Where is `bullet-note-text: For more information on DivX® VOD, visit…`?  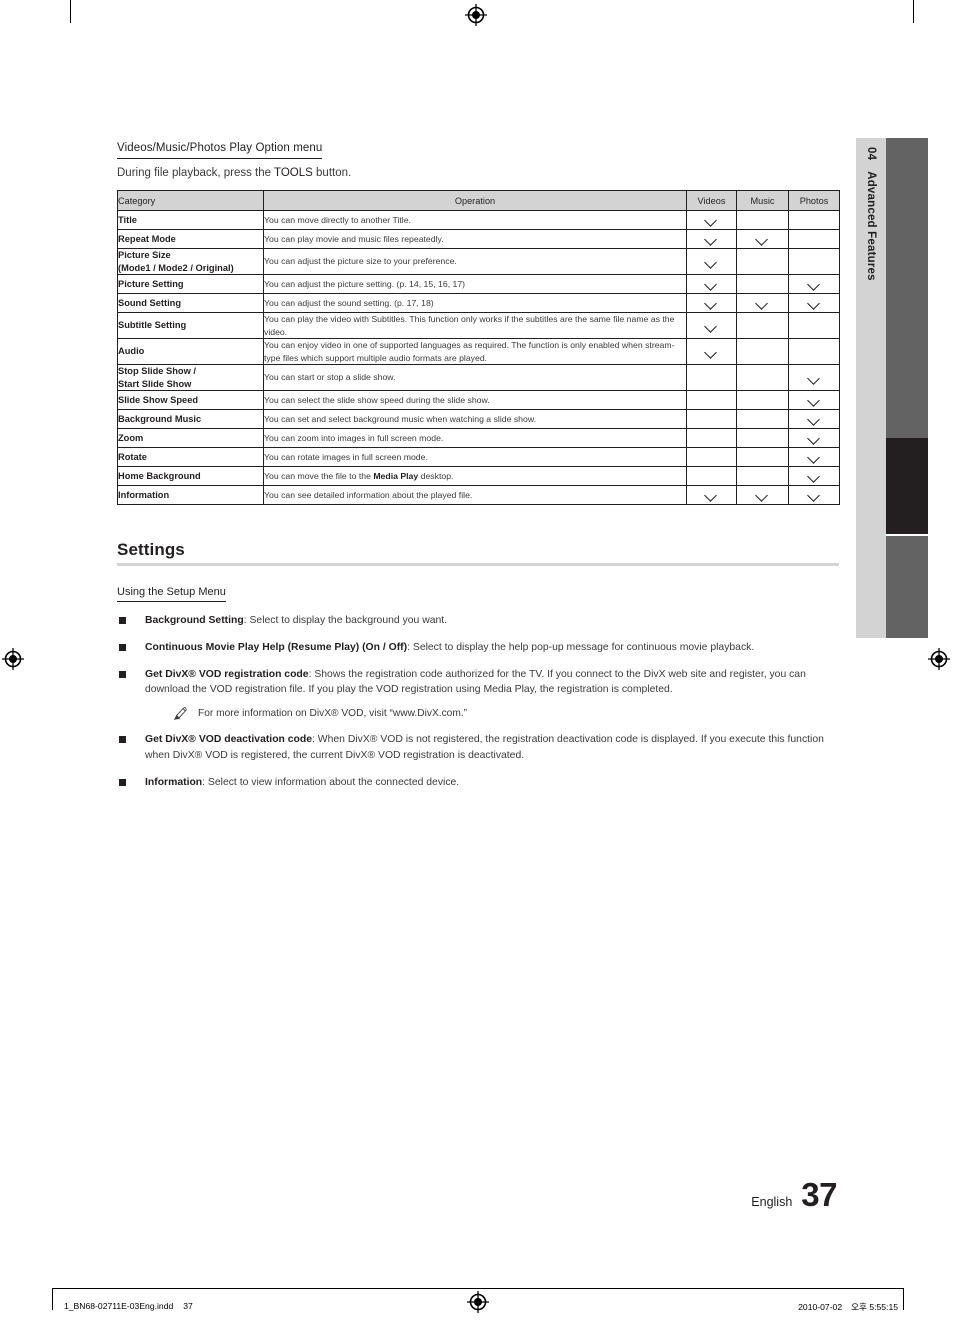
bullet-note-text: For more information on DivX® VOD, visit… is located at coordinates (333, 714).